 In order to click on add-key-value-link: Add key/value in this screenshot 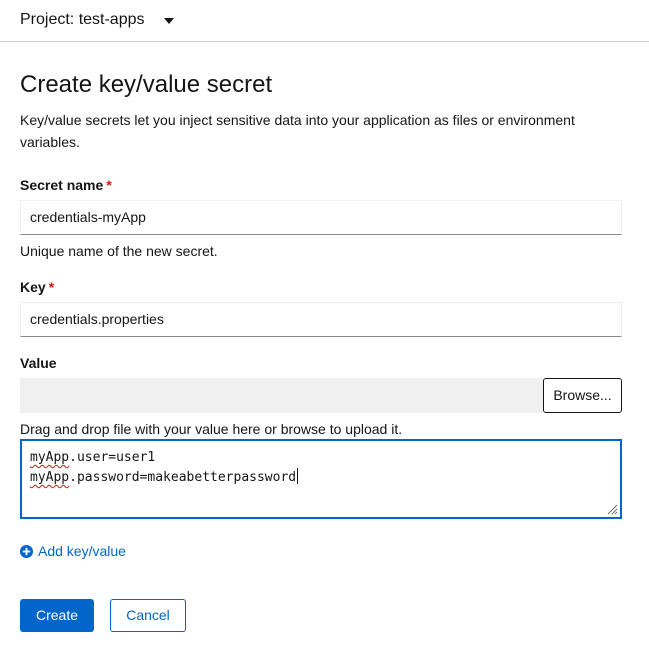, I will do `click(73, 551)`.